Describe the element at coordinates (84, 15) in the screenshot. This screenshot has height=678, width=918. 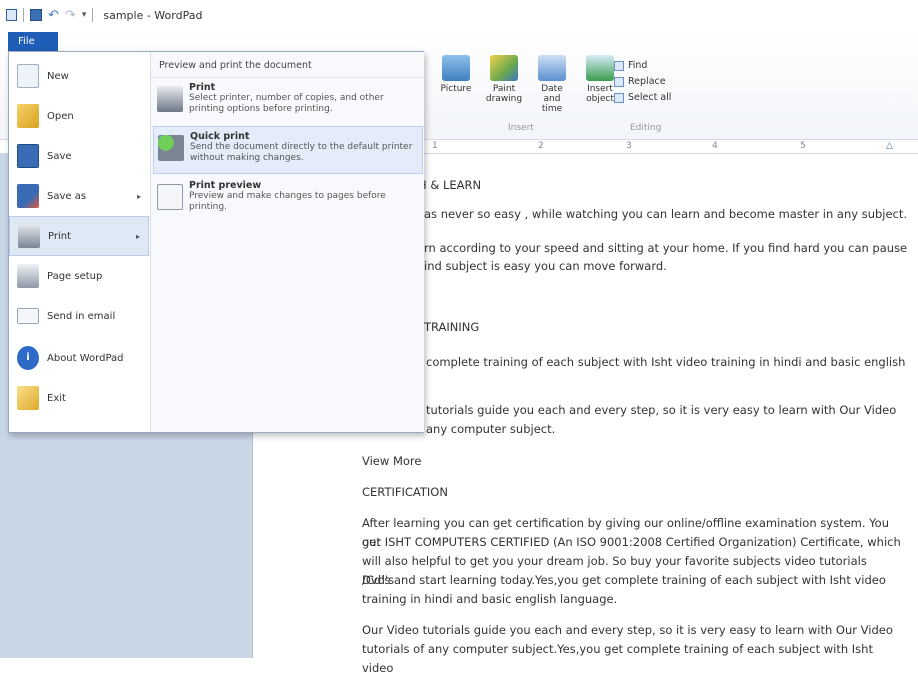
I see `customize-toolbar-icon: ▾` at that location.